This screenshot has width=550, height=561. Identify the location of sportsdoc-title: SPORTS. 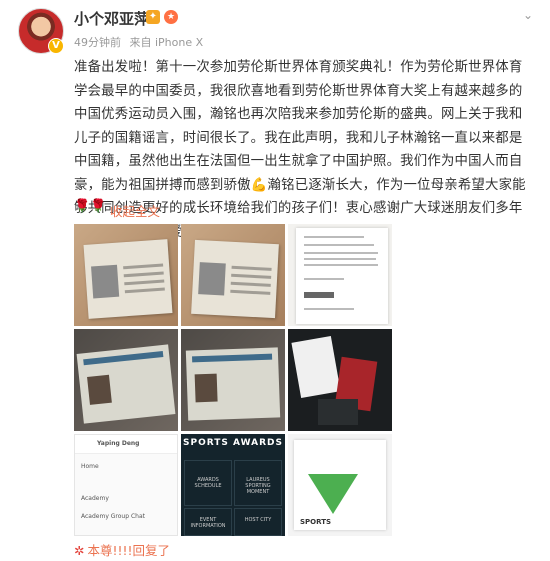
(316, 522).